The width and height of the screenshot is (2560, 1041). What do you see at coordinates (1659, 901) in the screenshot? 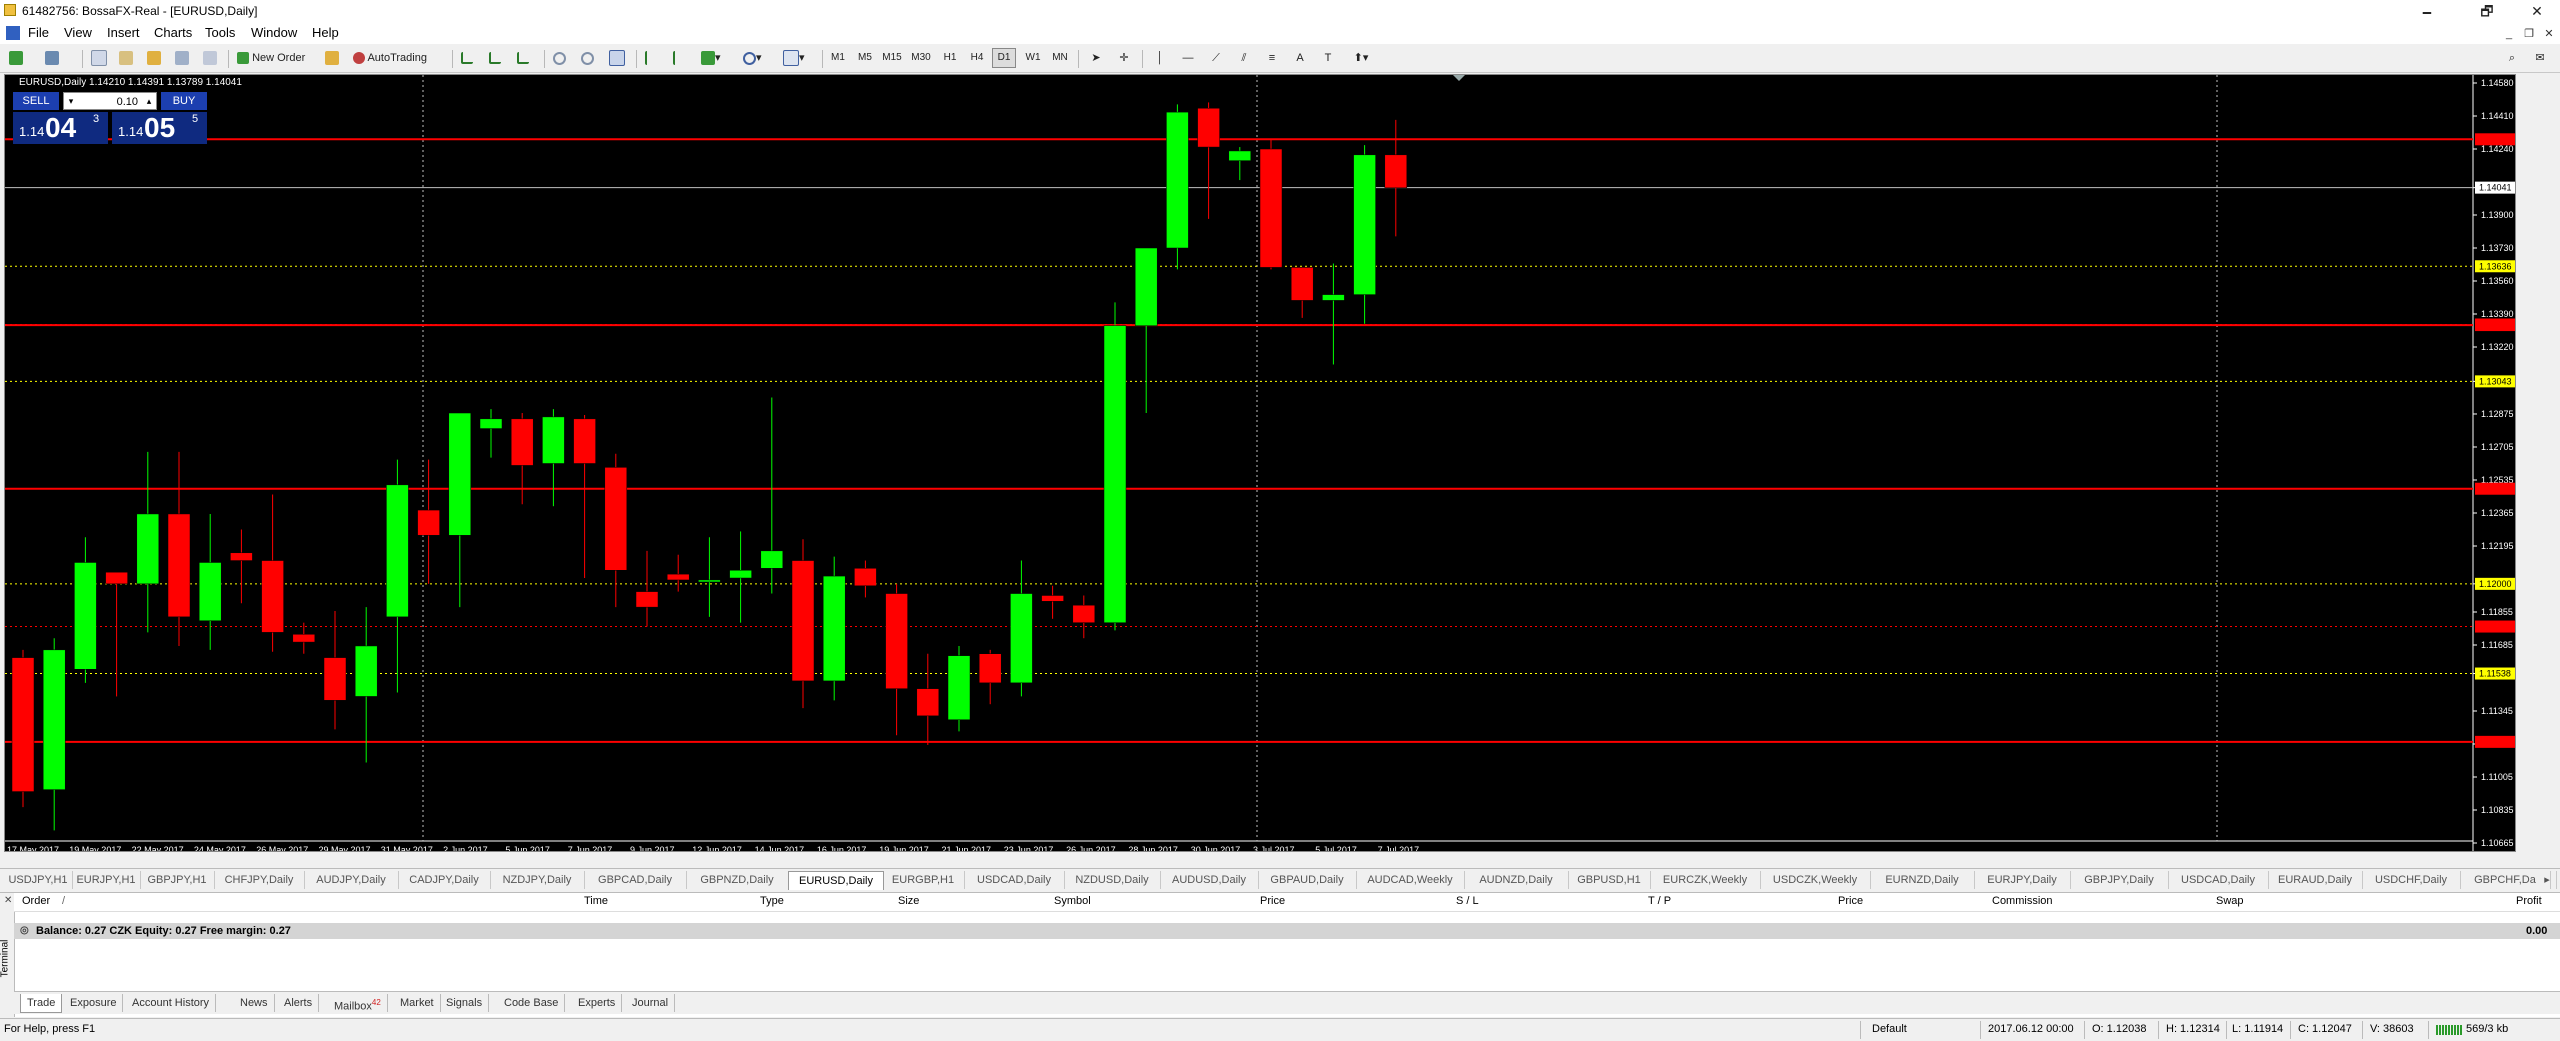
I see `col-tp: T / P` at bounding box center [1659, 901].